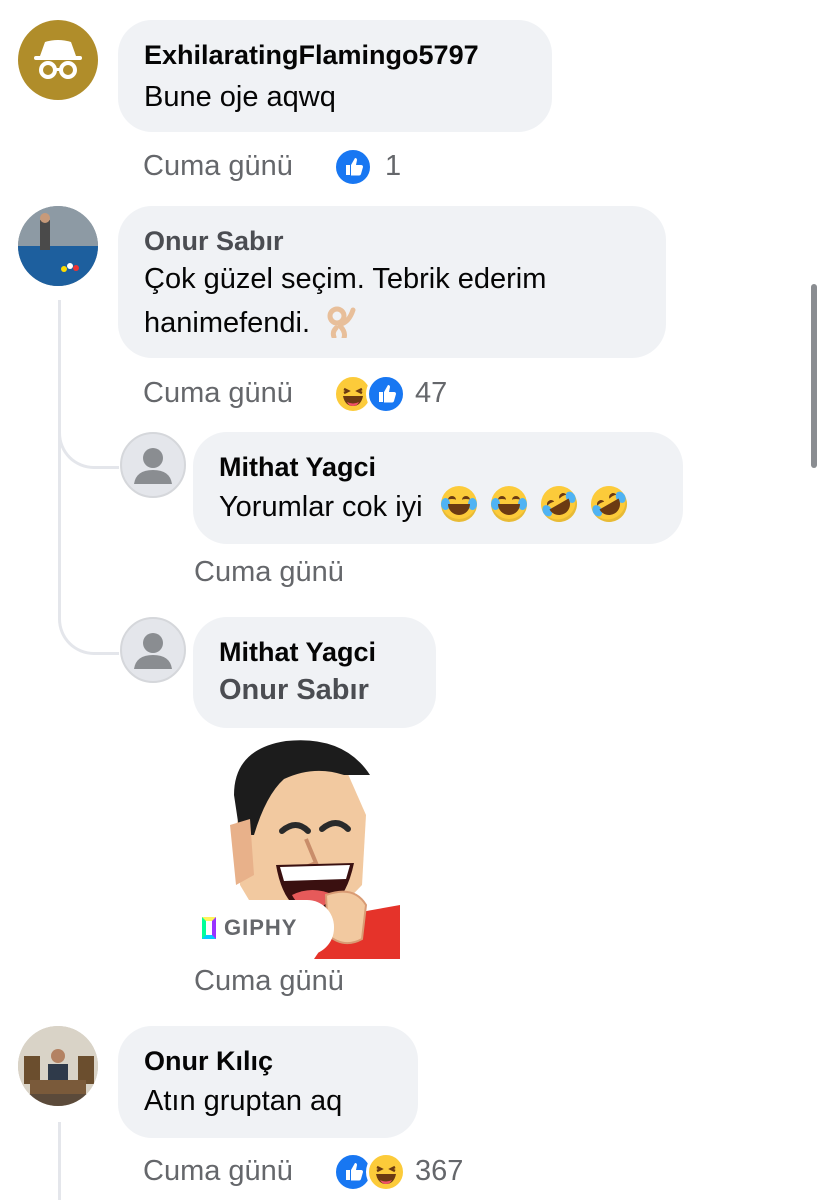  I want to click on scrollbar-thumb, so click(814, 376).